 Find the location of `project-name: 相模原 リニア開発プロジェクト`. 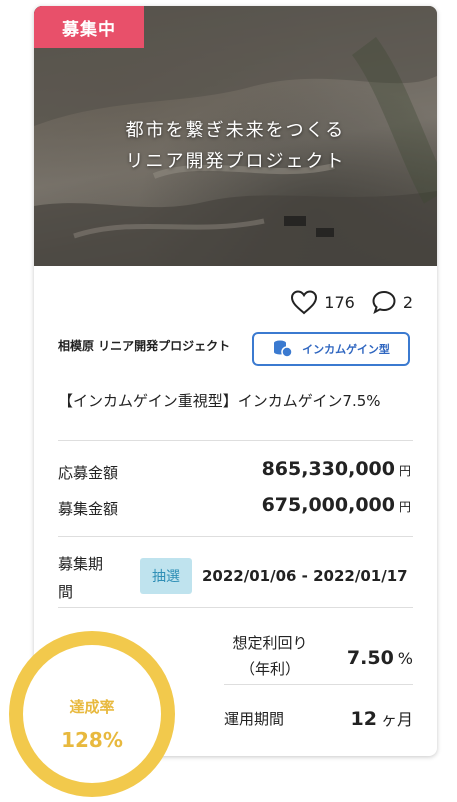

project-name: 相模原 リニア開発プロジェクト is located at coordinates (144, 346).